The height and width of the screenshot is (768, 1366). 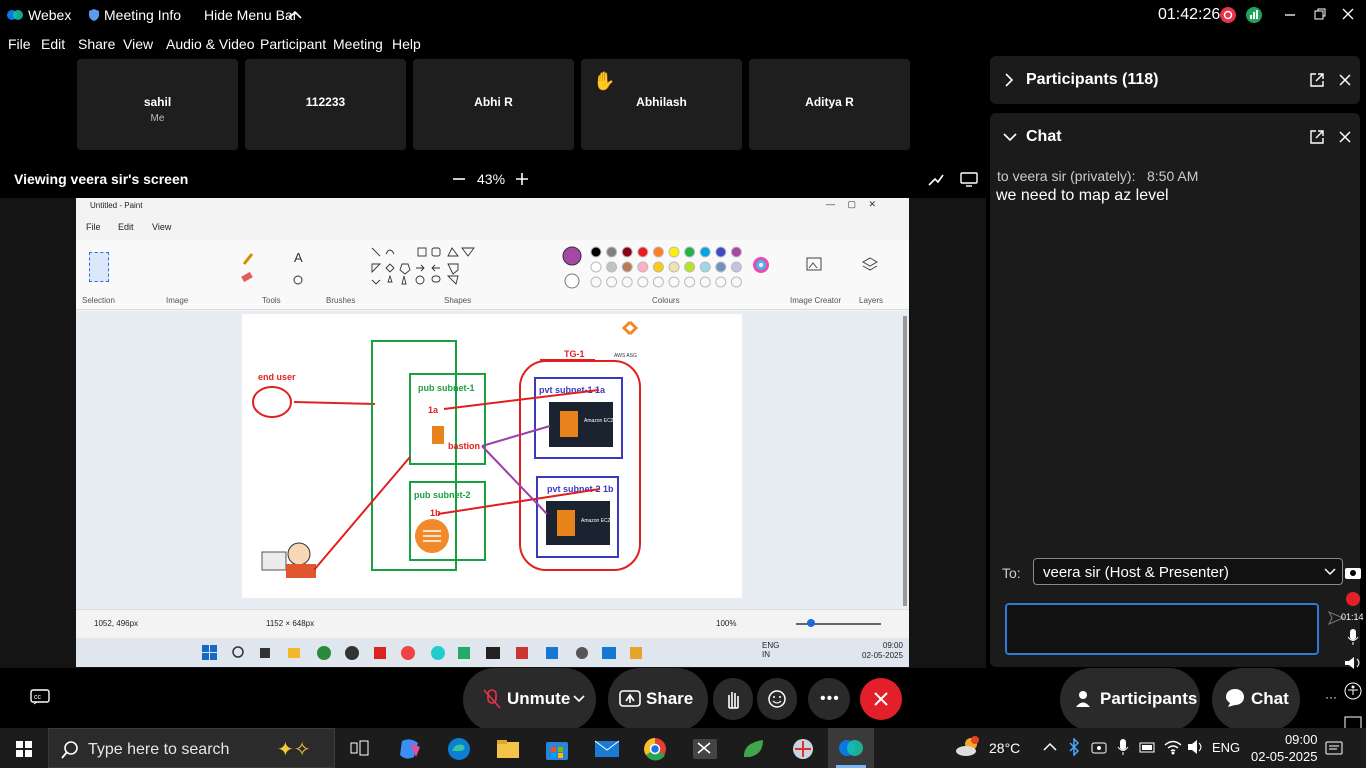 I want to click on participant-tile: ✋ Abhilash, so click(x=661, y=104).